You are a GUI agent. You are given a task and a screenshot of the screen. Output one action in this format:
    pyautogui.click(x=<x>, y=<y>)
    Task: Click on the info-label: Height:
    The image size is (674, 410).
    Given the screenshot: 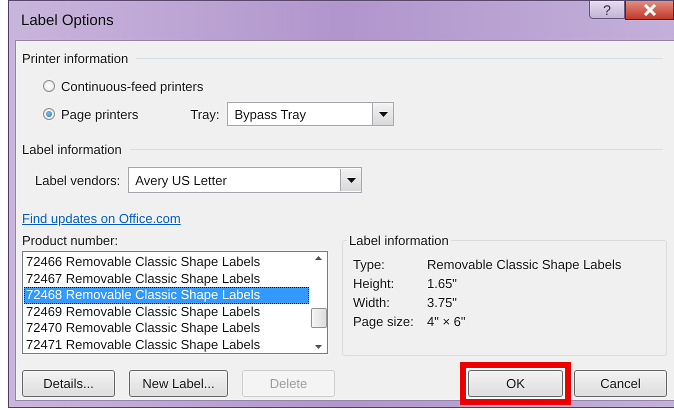 What is the action you would take?
    pyautogui.click(x=374, y=283)
    